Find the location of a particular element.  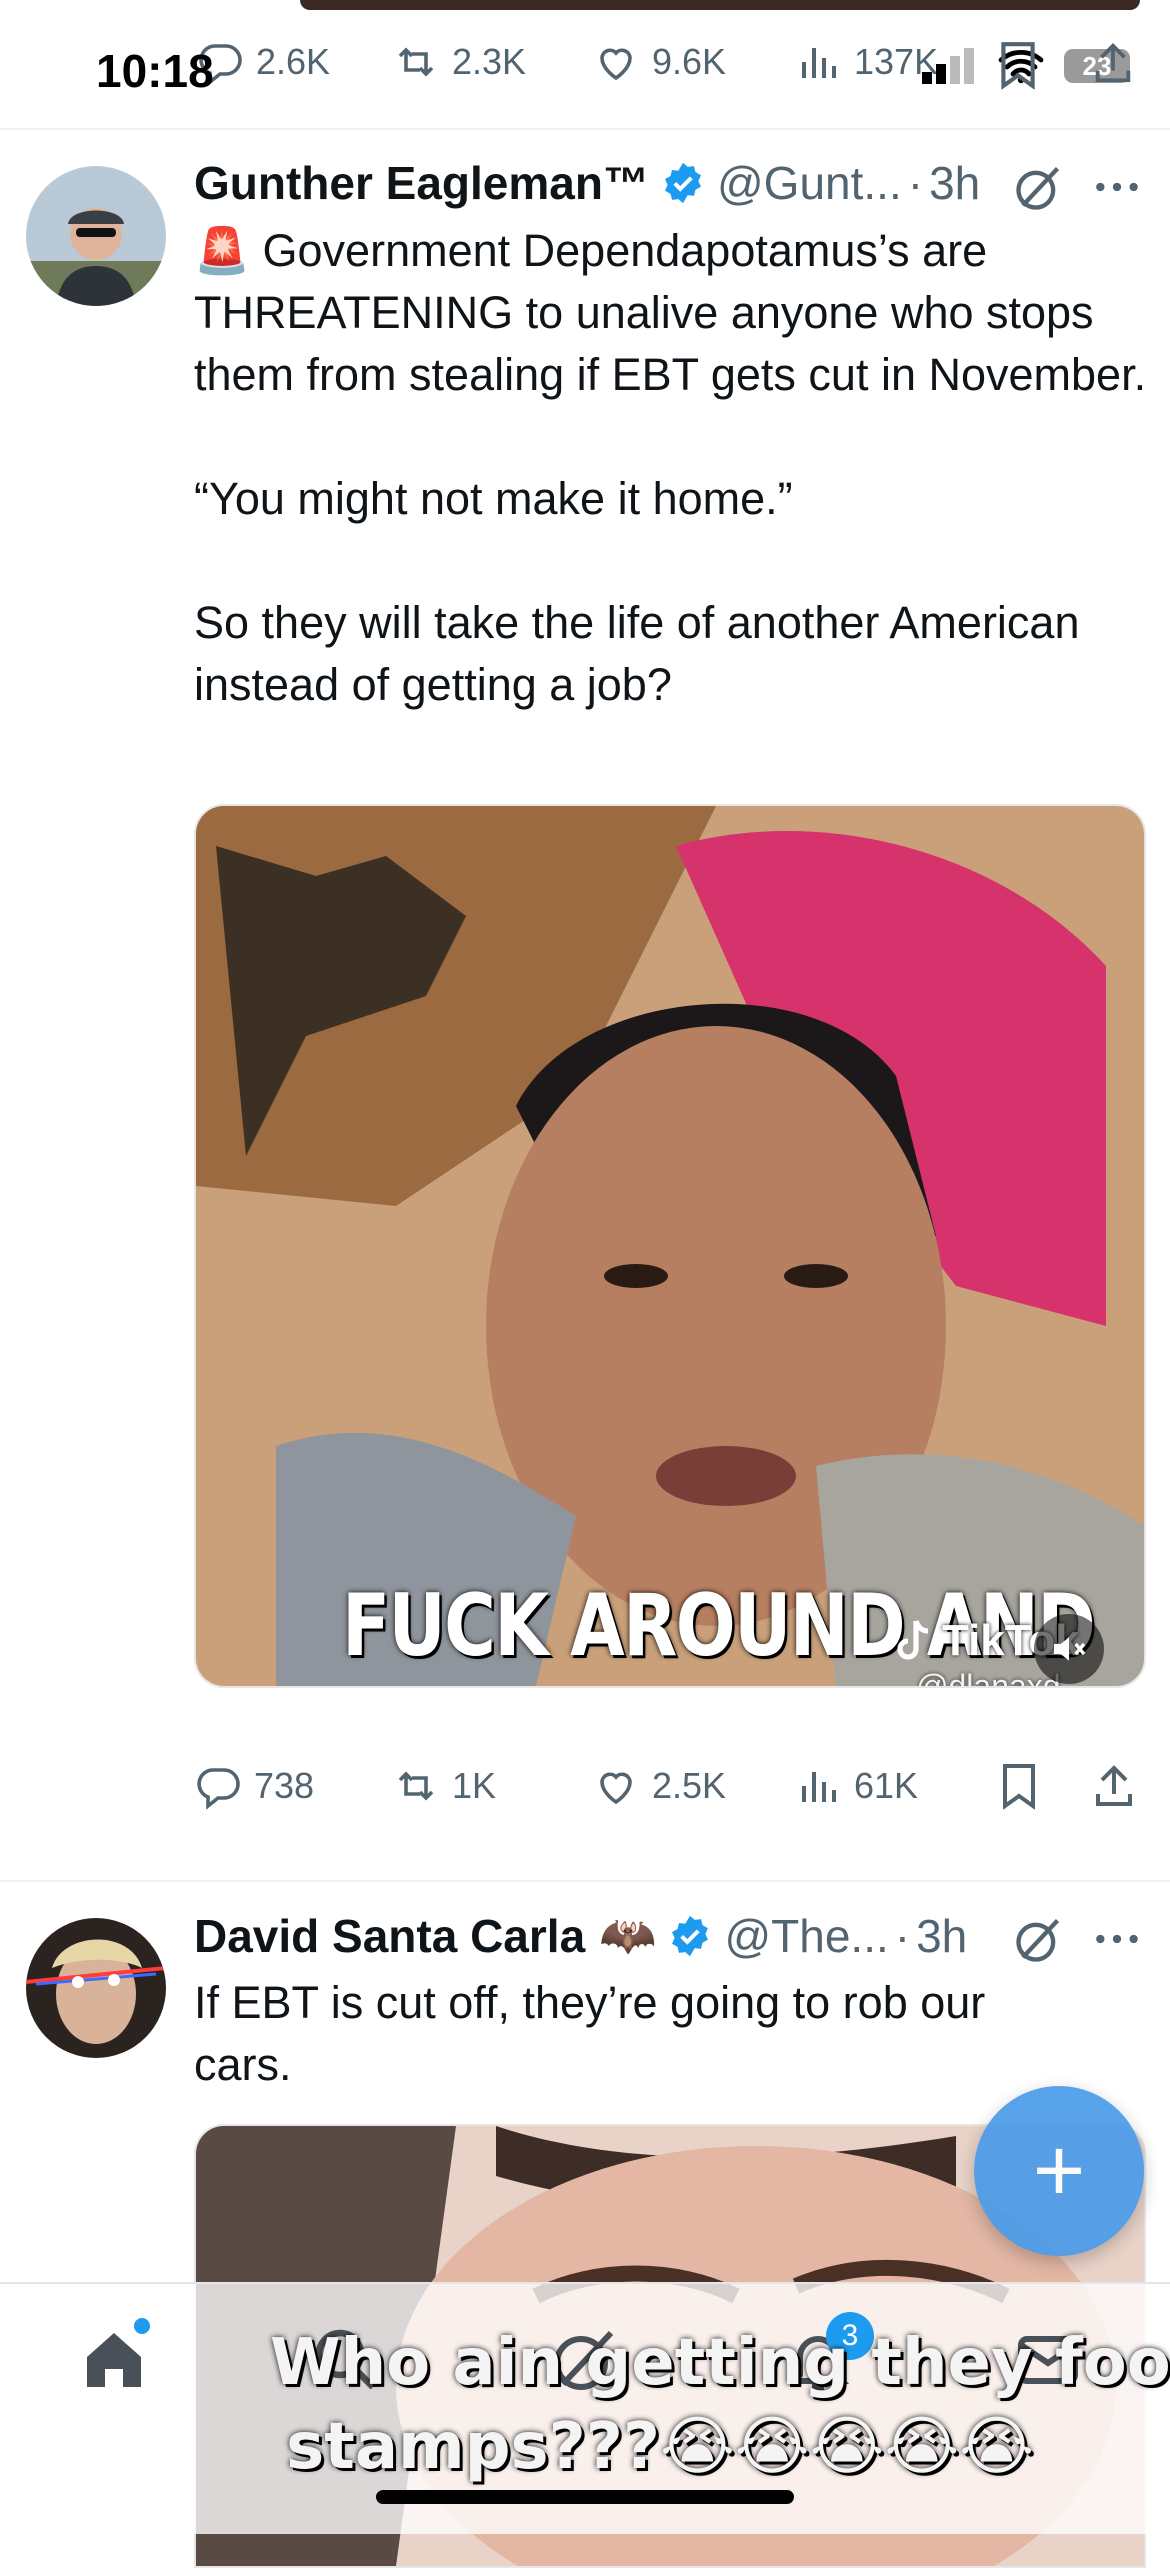

like-count: 9.6K is located at coordinates (689, 61).